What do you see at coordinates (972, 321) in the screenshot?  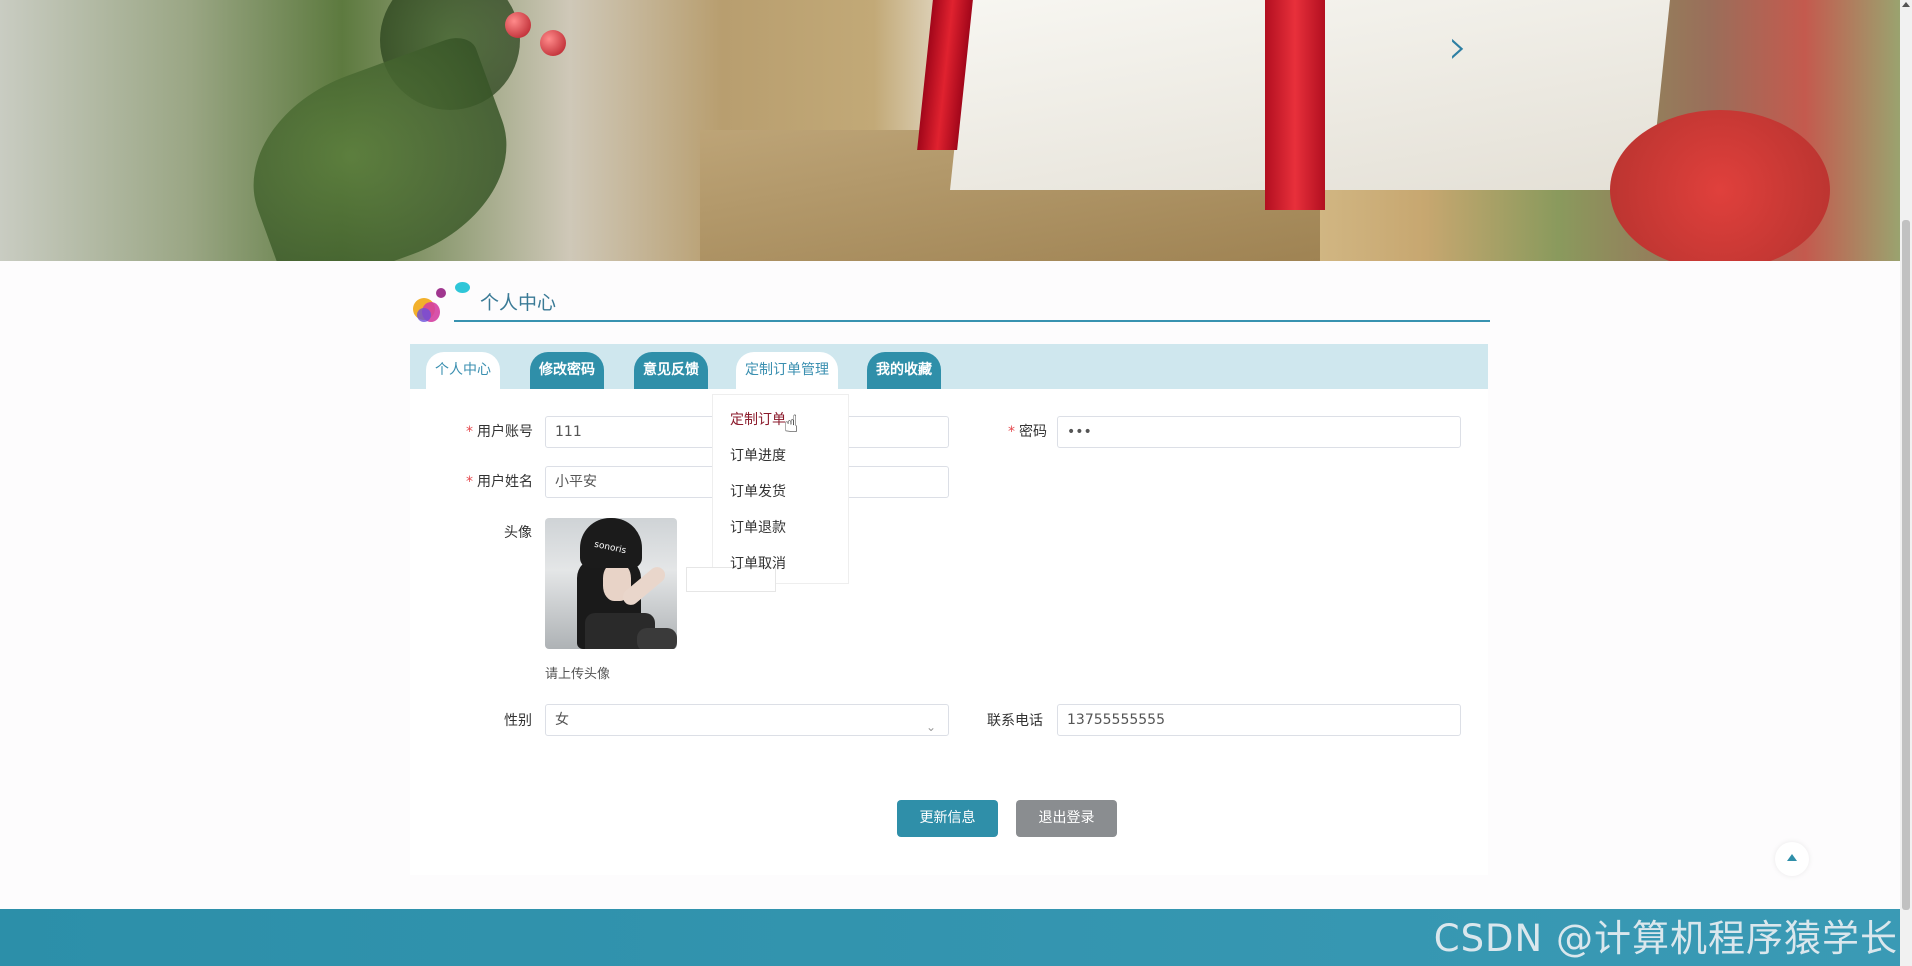 I see `divider` at bounding box center [972, 321].